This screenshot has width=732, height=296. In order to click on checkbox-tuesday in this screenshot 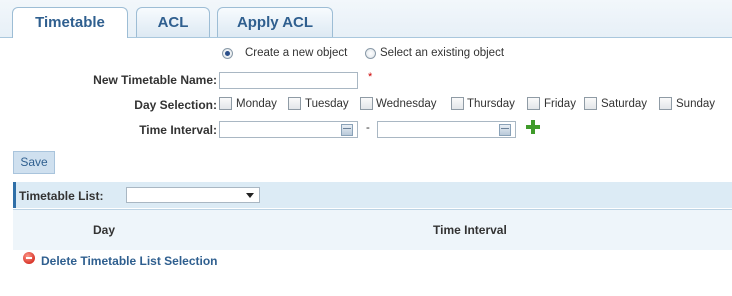, I will do `click(294, 103)`.